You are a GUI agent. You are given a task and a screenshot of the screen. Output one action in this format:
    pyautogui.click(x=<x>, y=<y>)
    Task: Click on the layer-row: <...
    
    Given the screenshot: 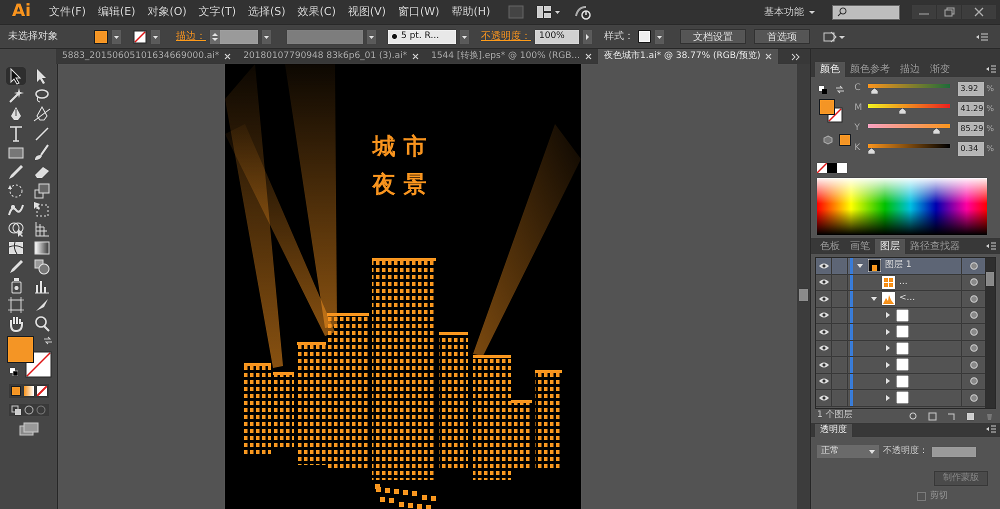 What is the action you would take?
    pyautogui.click(x=900, y=299)
    